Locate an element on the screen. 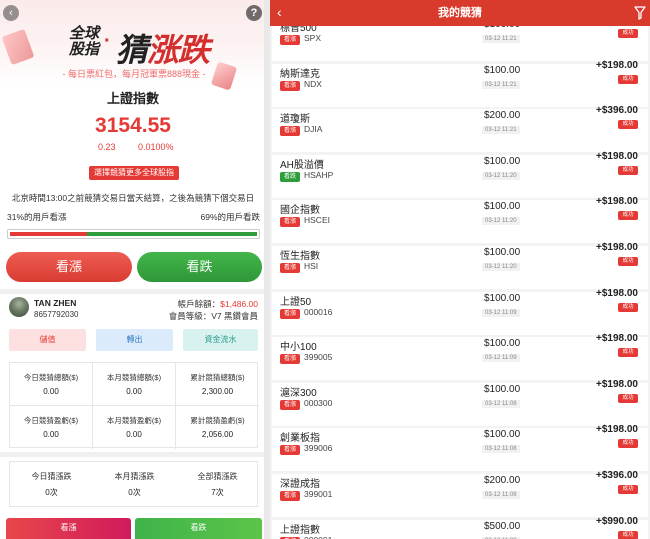 The image size is (650, 539). deposit-button: 儲值 is located at coordinates (47, 340).